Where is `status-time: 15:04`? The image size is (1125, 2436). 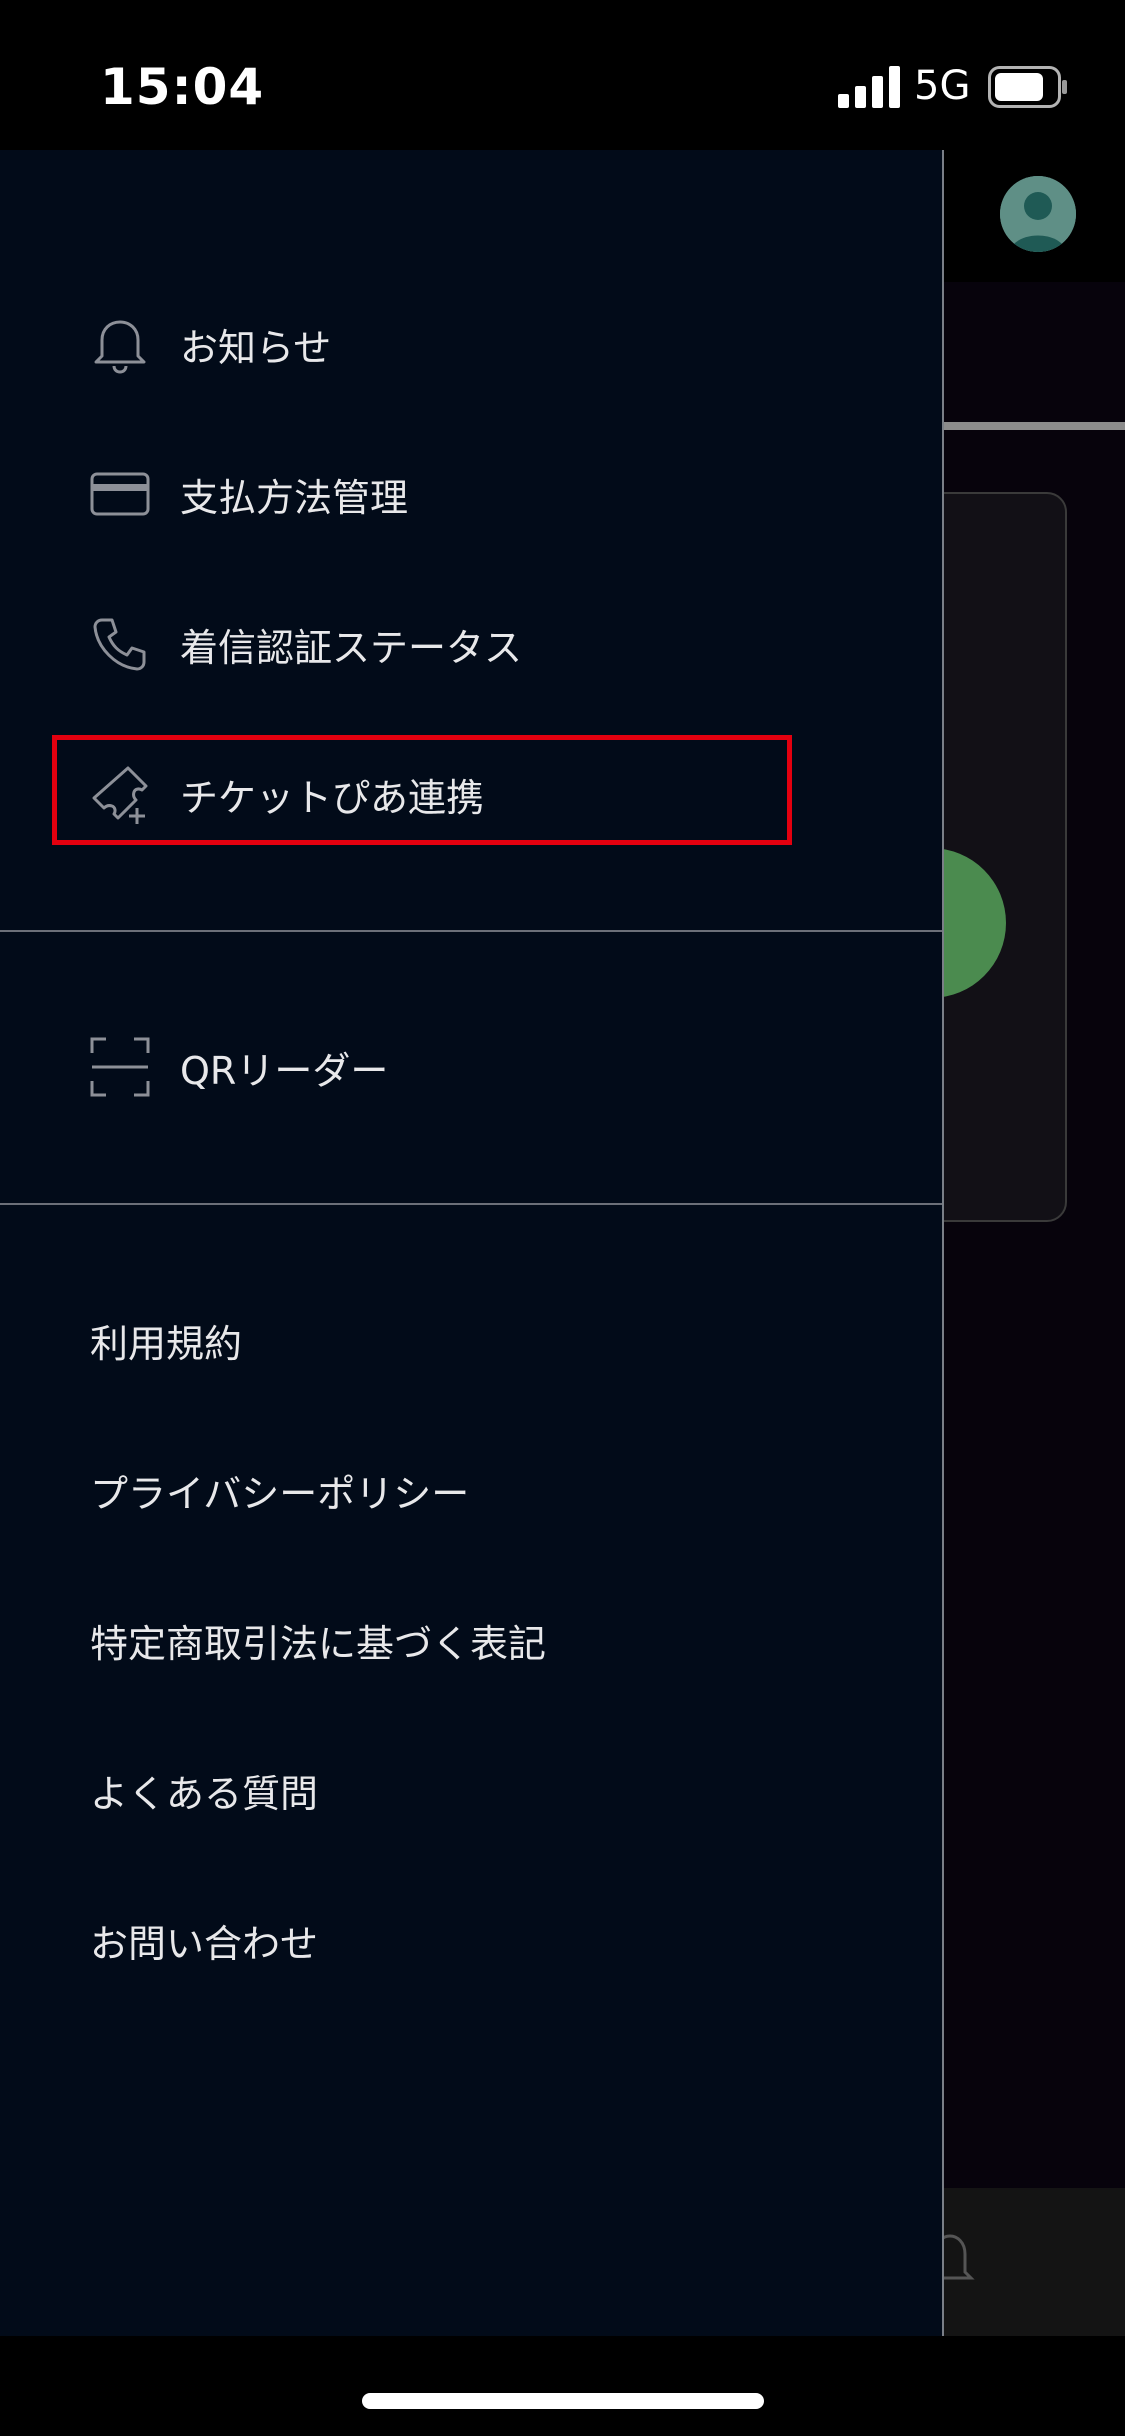 status-time: 15:04 is located at coordinates (182, 87).